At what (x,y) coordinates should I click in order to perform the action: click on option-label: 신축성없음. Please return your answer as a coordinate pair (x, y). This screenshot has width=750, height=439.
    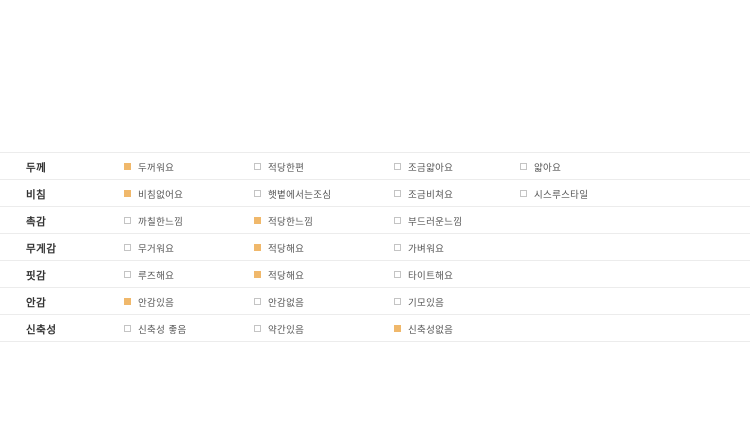
    Looking at the image, I should click on (431, 330).